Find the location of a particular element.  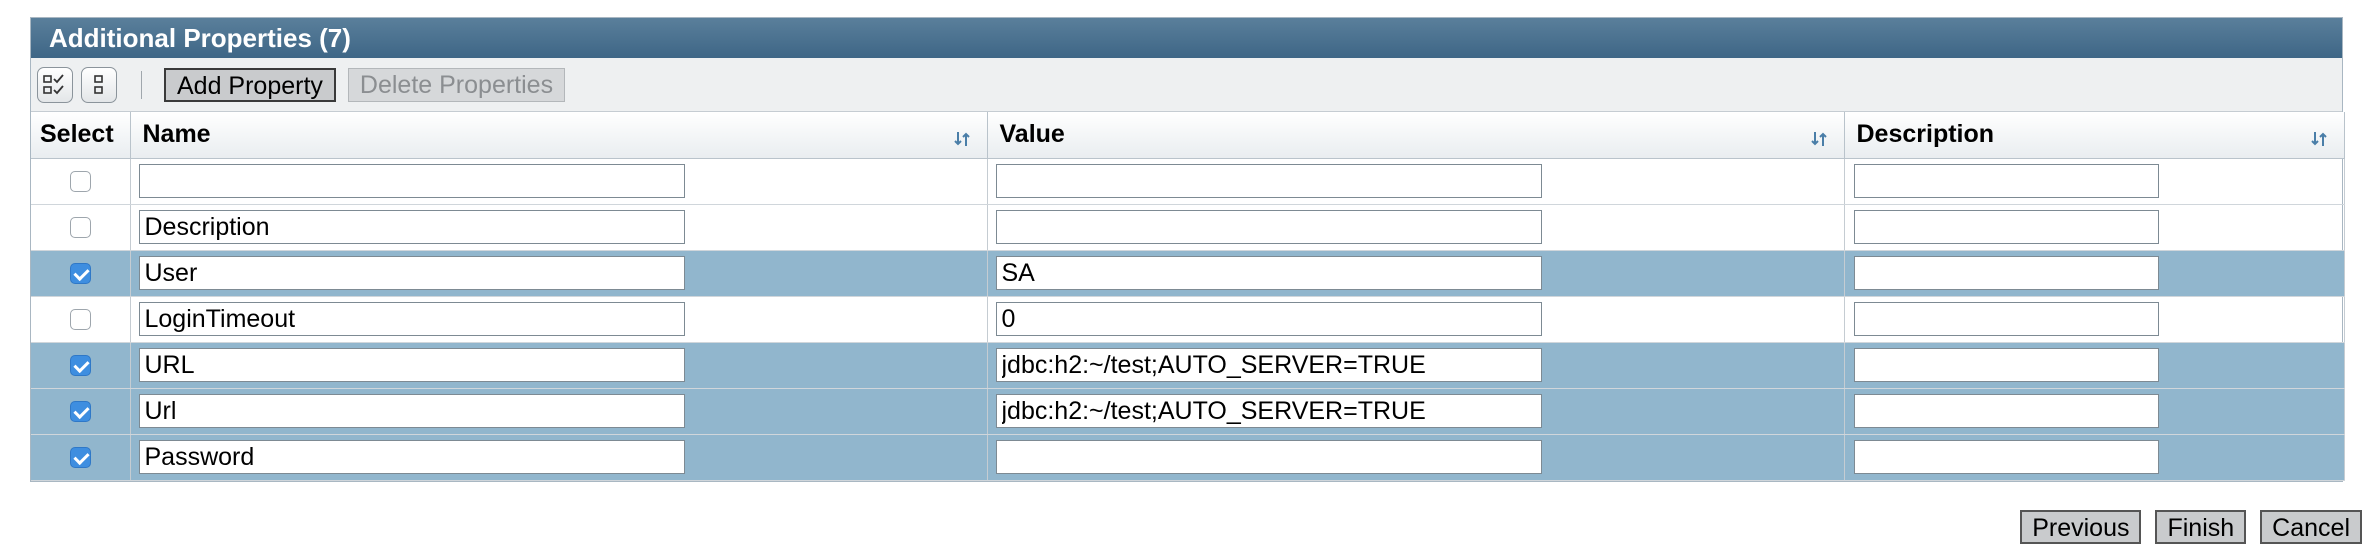

wizard-nav: Previous Finish Cancel is located at coordinates (2184, 527).